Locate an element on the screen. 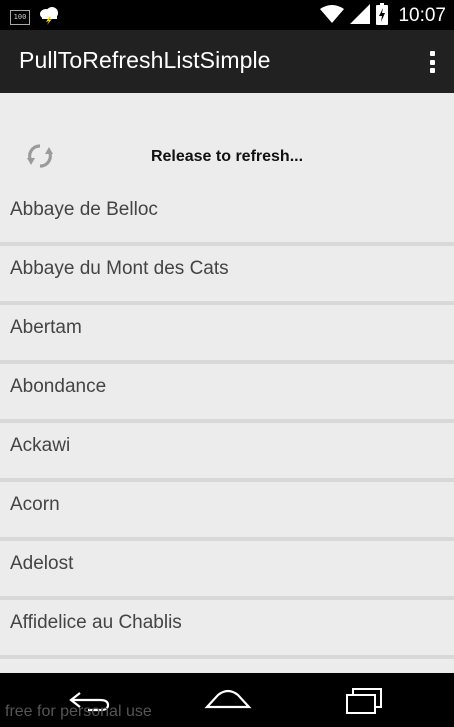 Image resolution: width=454 pixels, height=727 pixels. list-item-label: Adelost is located at coordinates (42, 563).